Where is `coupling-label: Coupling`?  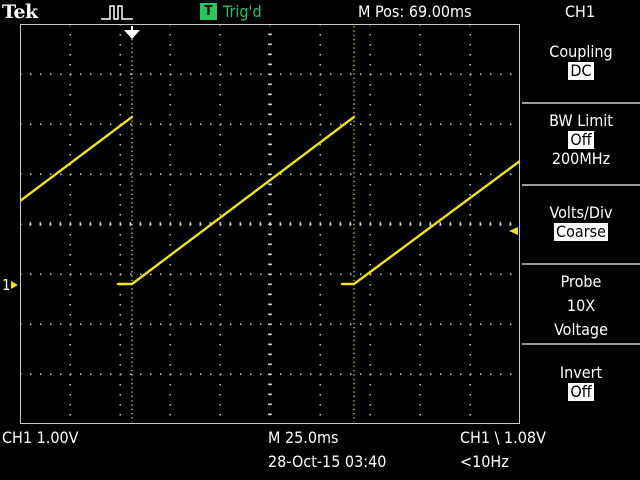 coupling-label: Coupling is located at coordinates (581, 51).